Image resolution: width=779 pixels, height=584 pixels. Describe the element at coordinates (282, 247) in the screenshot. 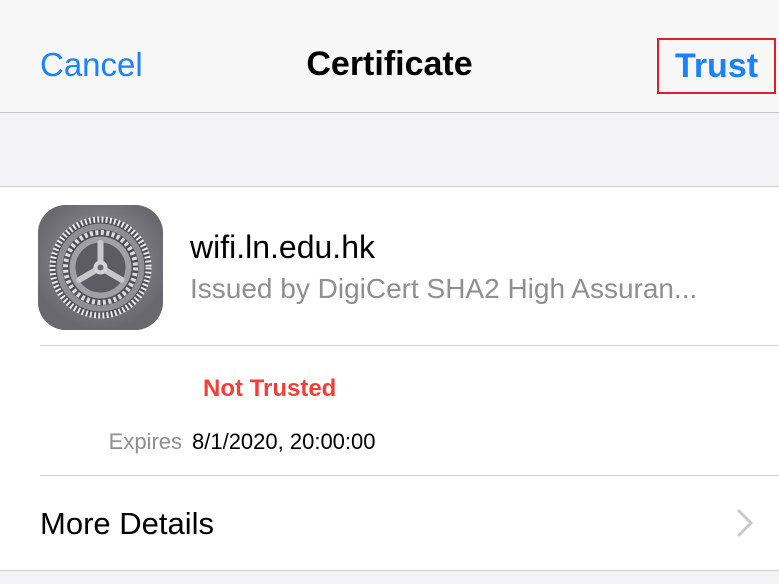

I see `certificate-name: wifi.ln.edu.hk` at that location.